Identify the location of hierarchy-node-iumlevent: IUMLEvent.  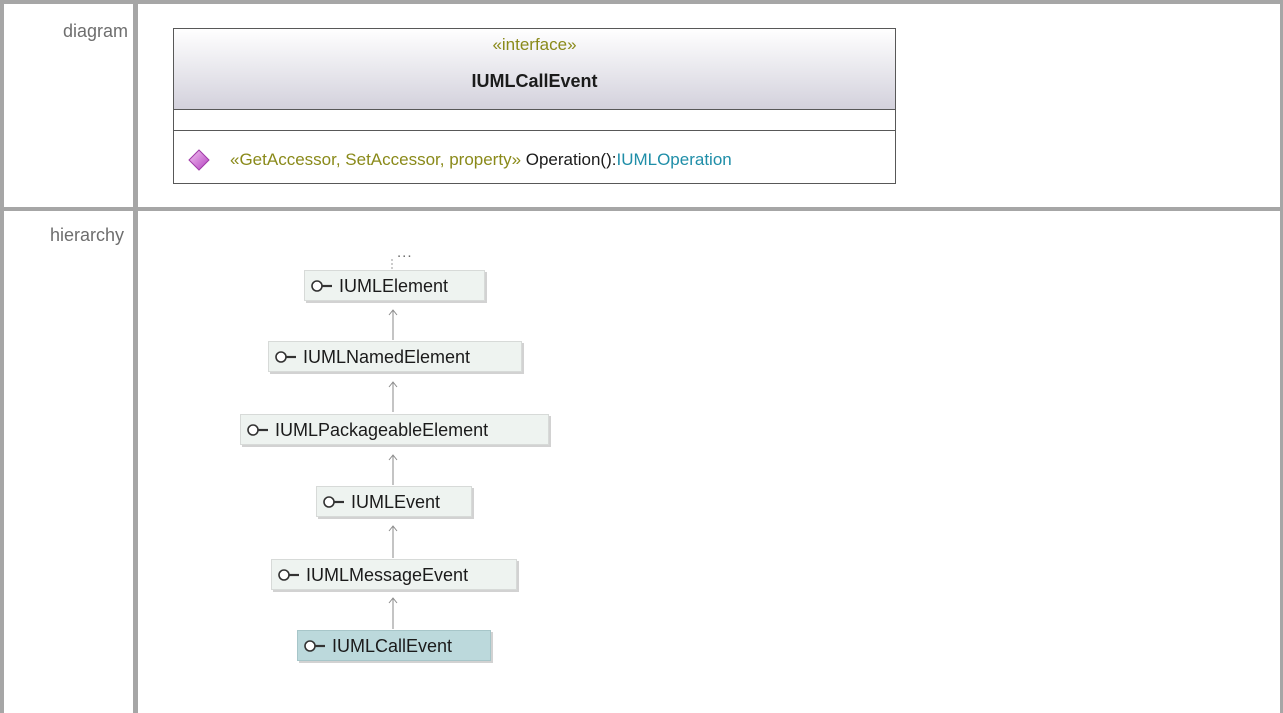
(394, 501).